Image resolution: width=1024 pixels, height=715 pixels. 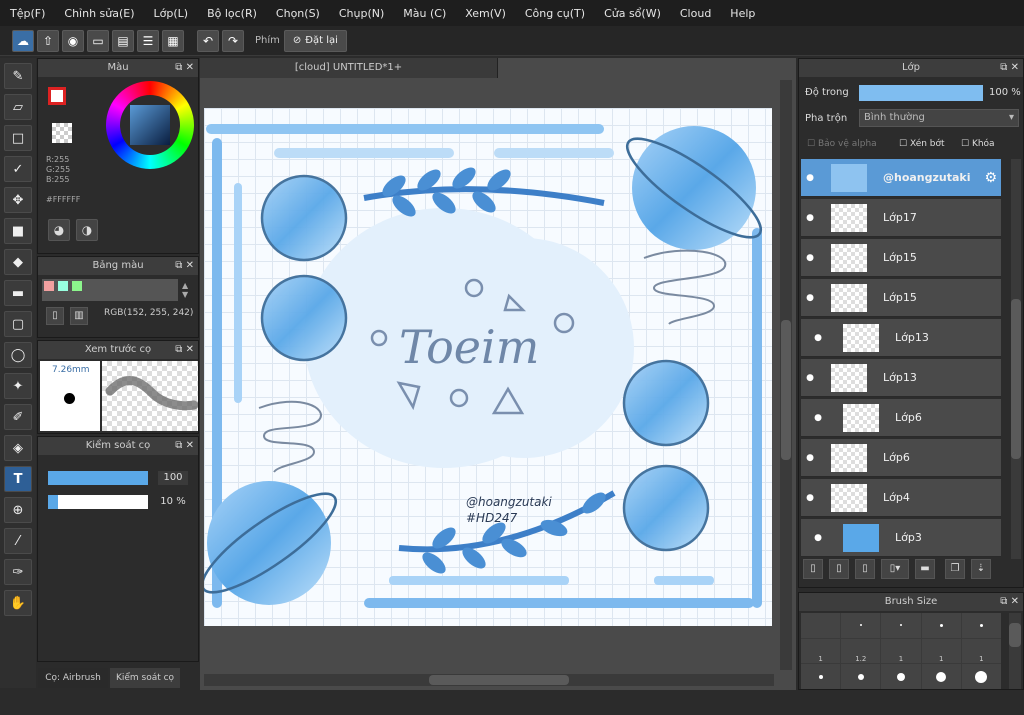 What do you see at coordinates (18, 386) in the screenshot?
I see `magic-wand-icon: ✦` at bounding box center [18, 386].